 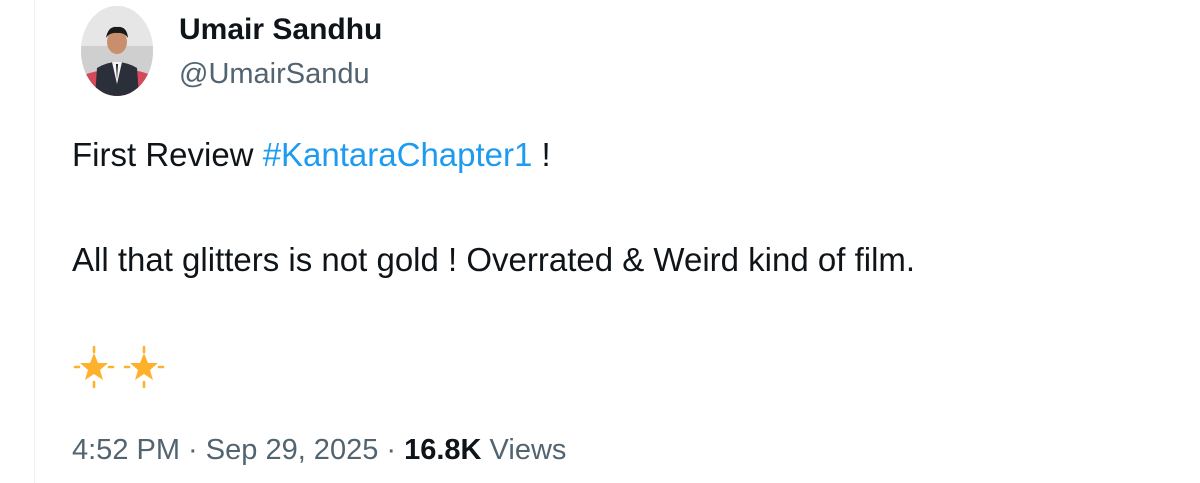 What do you see at coordinates (524, 450) in the screenshot?
I see `views-label: Views` at bounding box center [524, 450].